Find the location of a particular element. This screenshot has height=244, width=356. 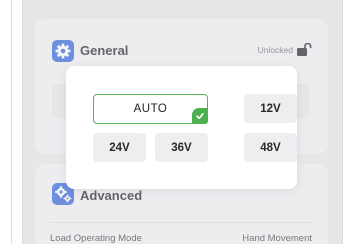

voltage-option-24v: 24V is located at coordinates (119, 147).